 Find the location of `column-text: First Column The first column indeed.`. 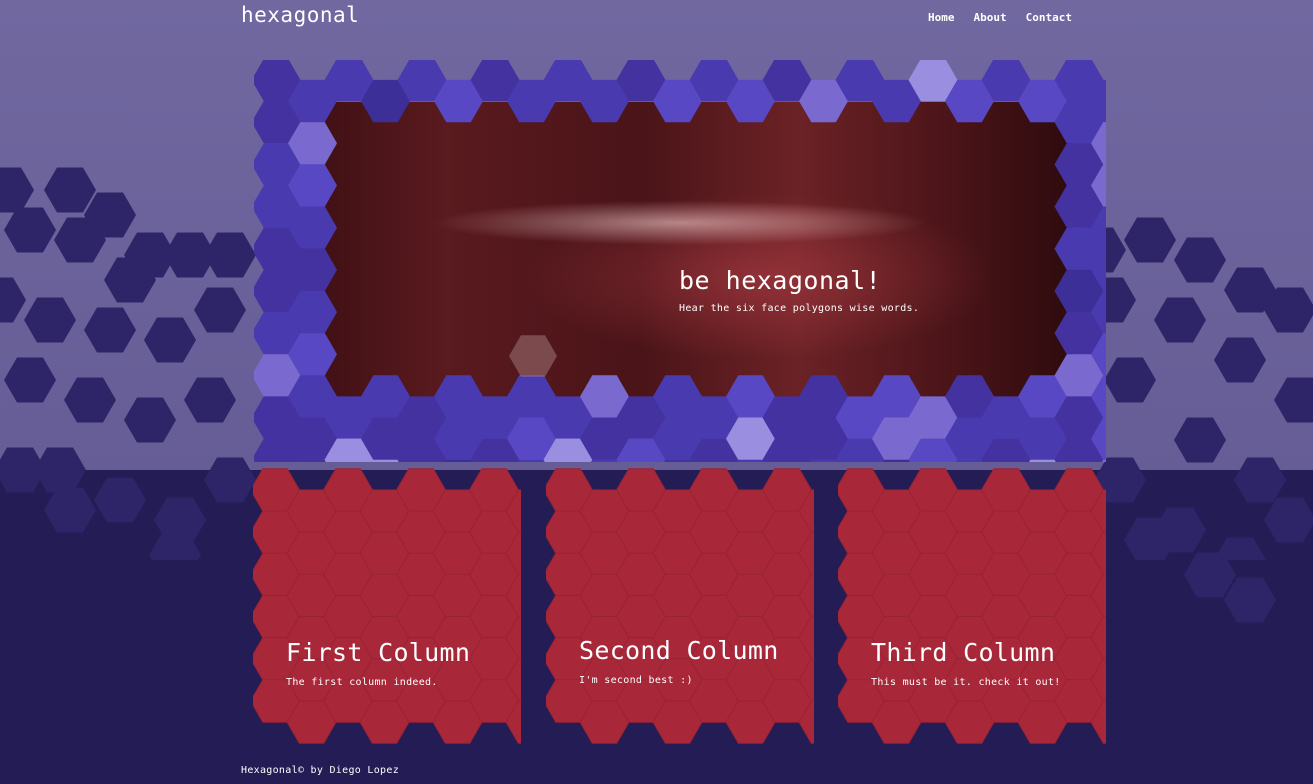

column-text: First Column The first column indeed. is located at coordinates (378, 663).